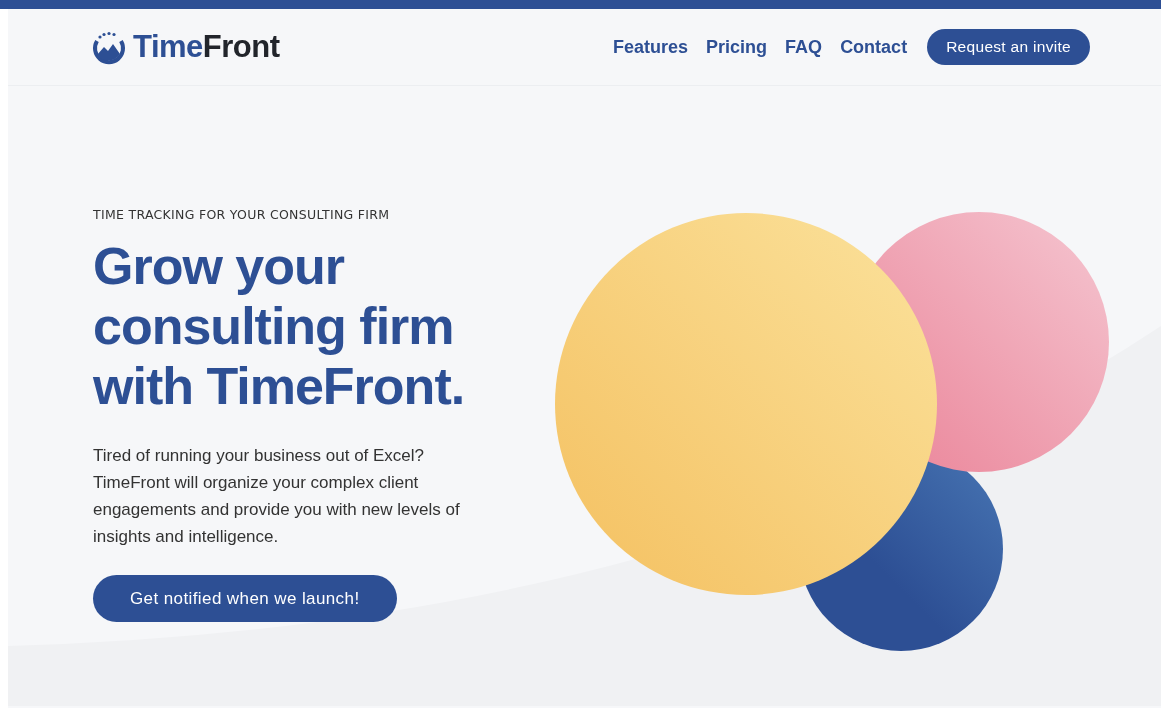  I want to click on description: Tired of running your business out of Excel? TimeFront will organize your complex client engagements and provide you with new levels of insights and intelligence., so click(277, 496).